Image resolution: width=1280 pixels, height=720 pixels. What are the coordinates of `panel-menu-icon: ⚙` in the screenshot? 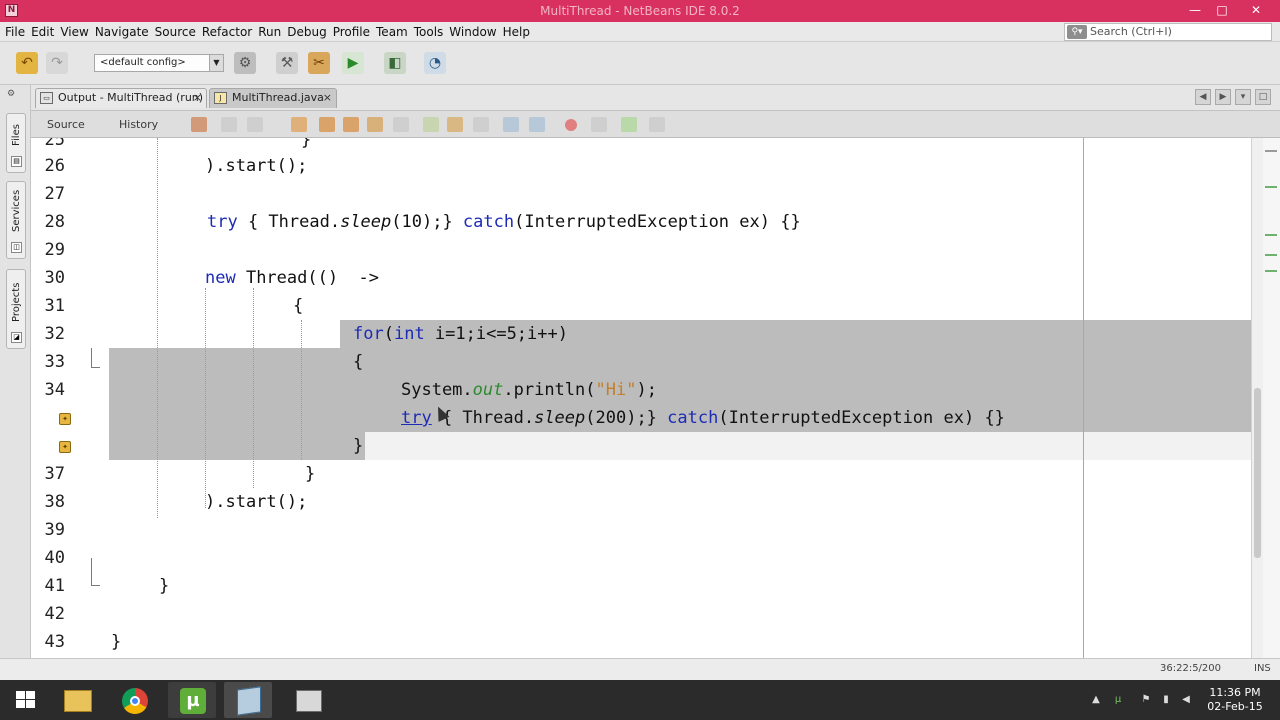 It's located at (11, 94).